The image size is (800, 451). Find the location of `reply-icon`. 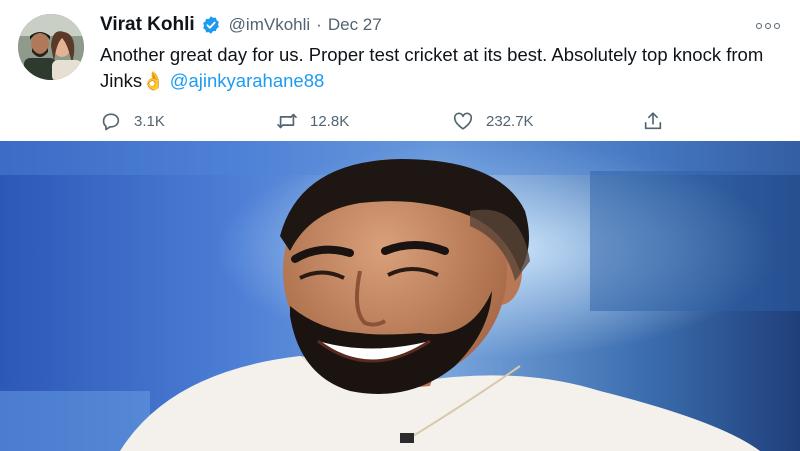

reply-icon is located at coordinates (111, 122).